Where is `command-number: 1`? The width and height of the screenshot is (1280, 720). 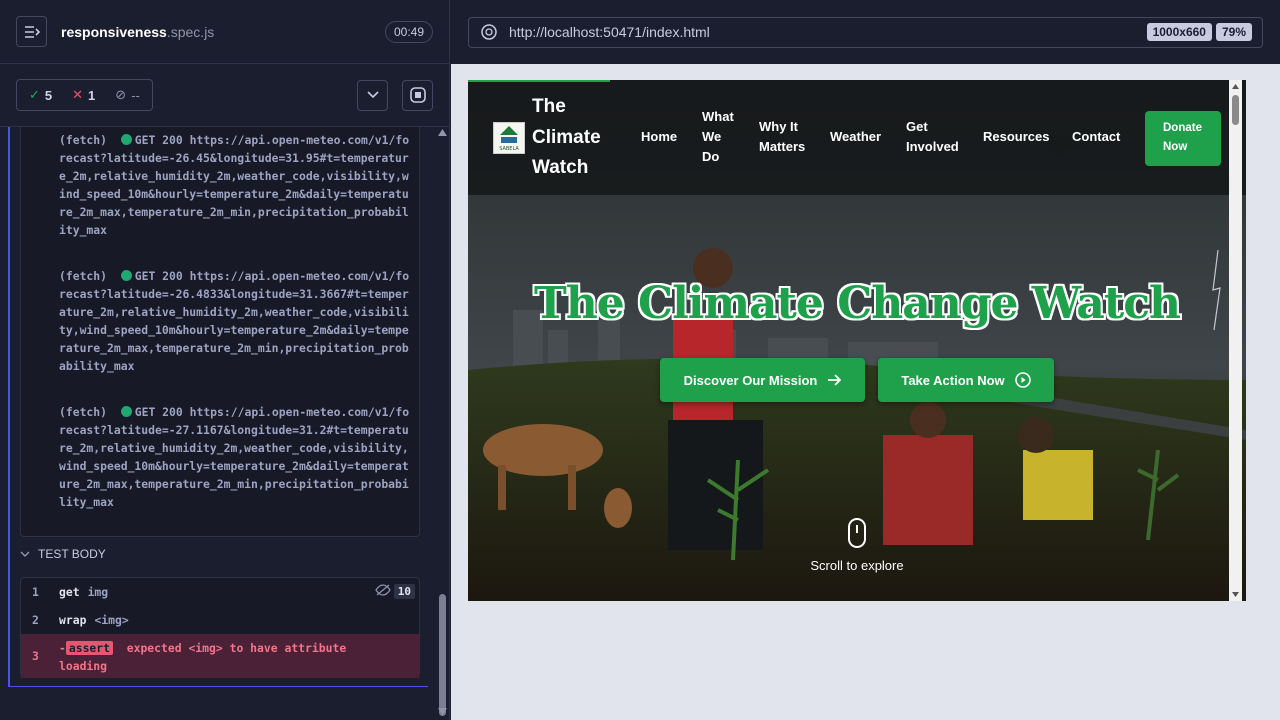
command-number: 1 is located at coordinates (35, 592).